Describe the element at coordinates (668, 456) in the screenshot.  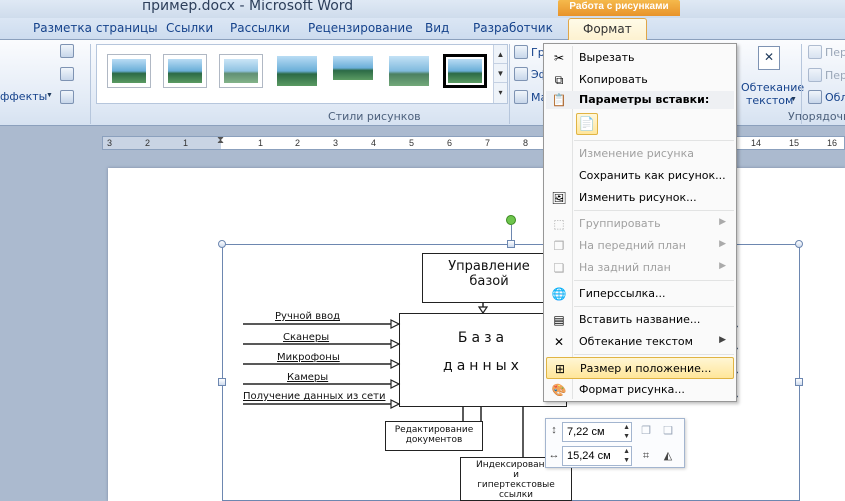
I see `shape-style-icon: ◭` at that location.